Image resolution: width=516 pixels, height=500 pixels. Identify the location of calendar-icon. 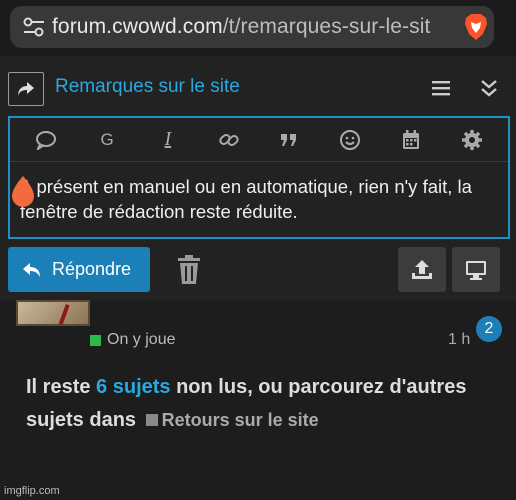
(411, 140).